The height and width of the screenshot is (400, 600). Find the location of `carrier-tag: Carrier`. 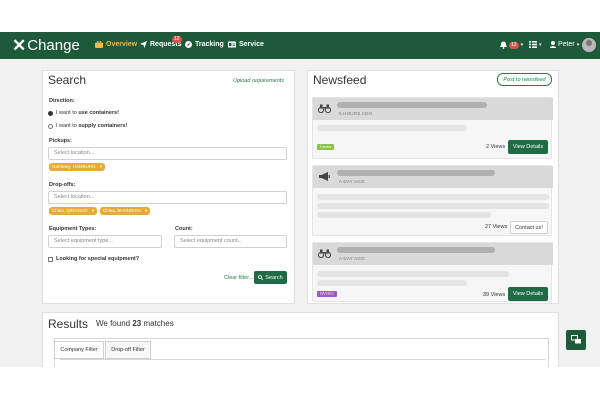

carrier-tag: Carrier is located at coordinates (326, 147).